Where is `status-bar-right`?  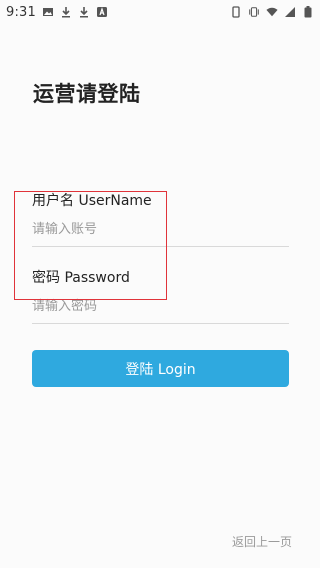 status-bar-right is located at coordinates (272, 12).